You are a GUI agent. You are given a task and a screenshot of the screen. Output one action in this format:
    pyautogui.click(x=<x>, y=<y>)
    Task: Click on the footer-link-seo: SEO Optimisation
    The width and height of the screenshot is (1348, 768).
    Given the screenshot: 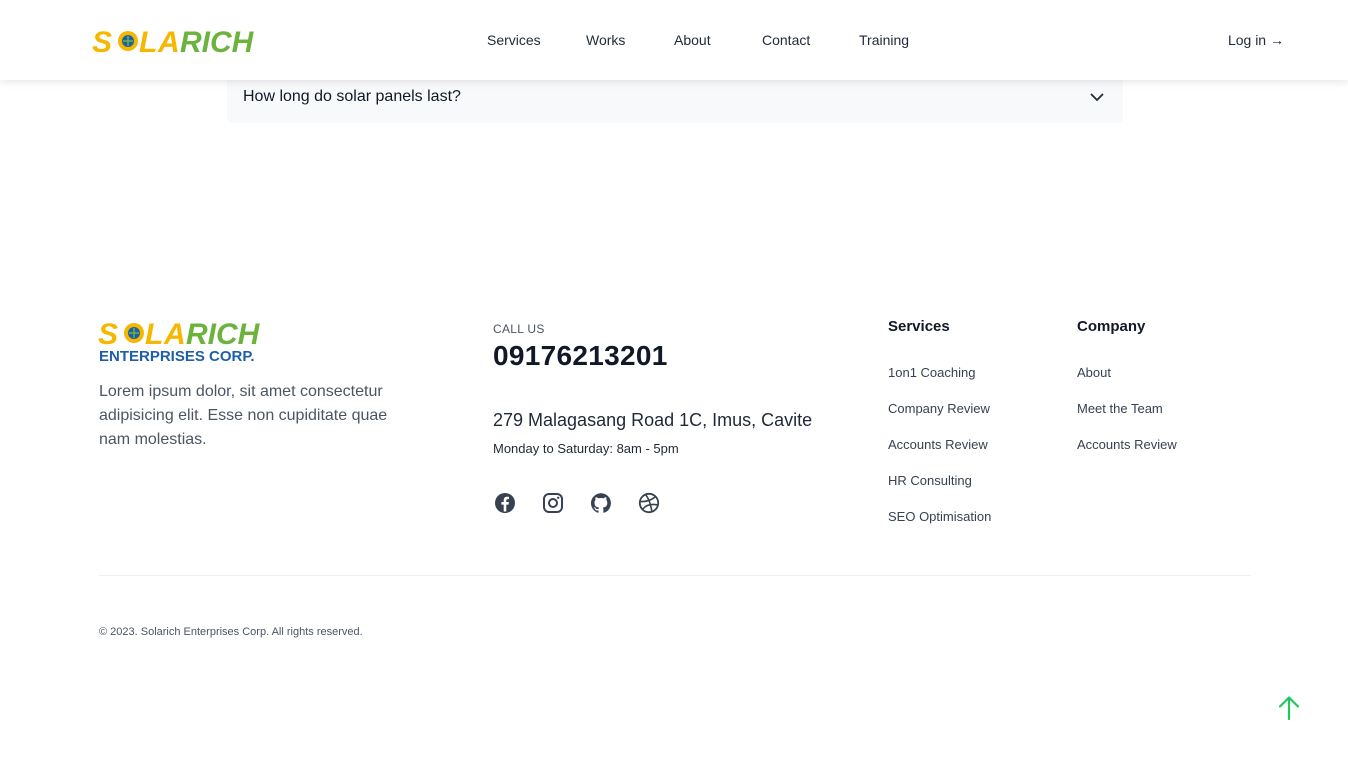 What is the action you would take?
    pyautogui.click(x=939, y=516)
    